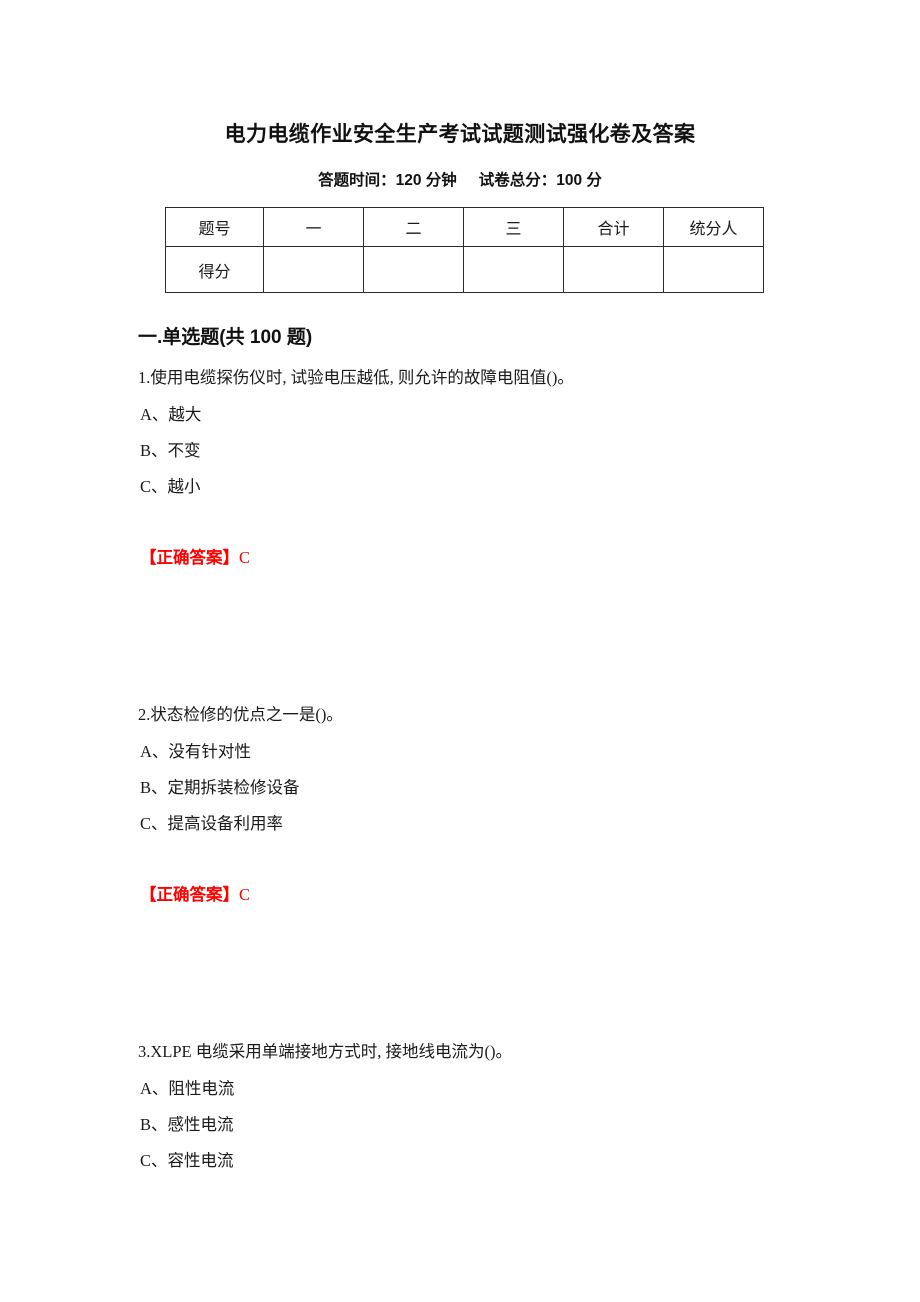 The width and height of the screenshot is (920, 1302). I want to click on table-row: 得分, so click(464, 269).